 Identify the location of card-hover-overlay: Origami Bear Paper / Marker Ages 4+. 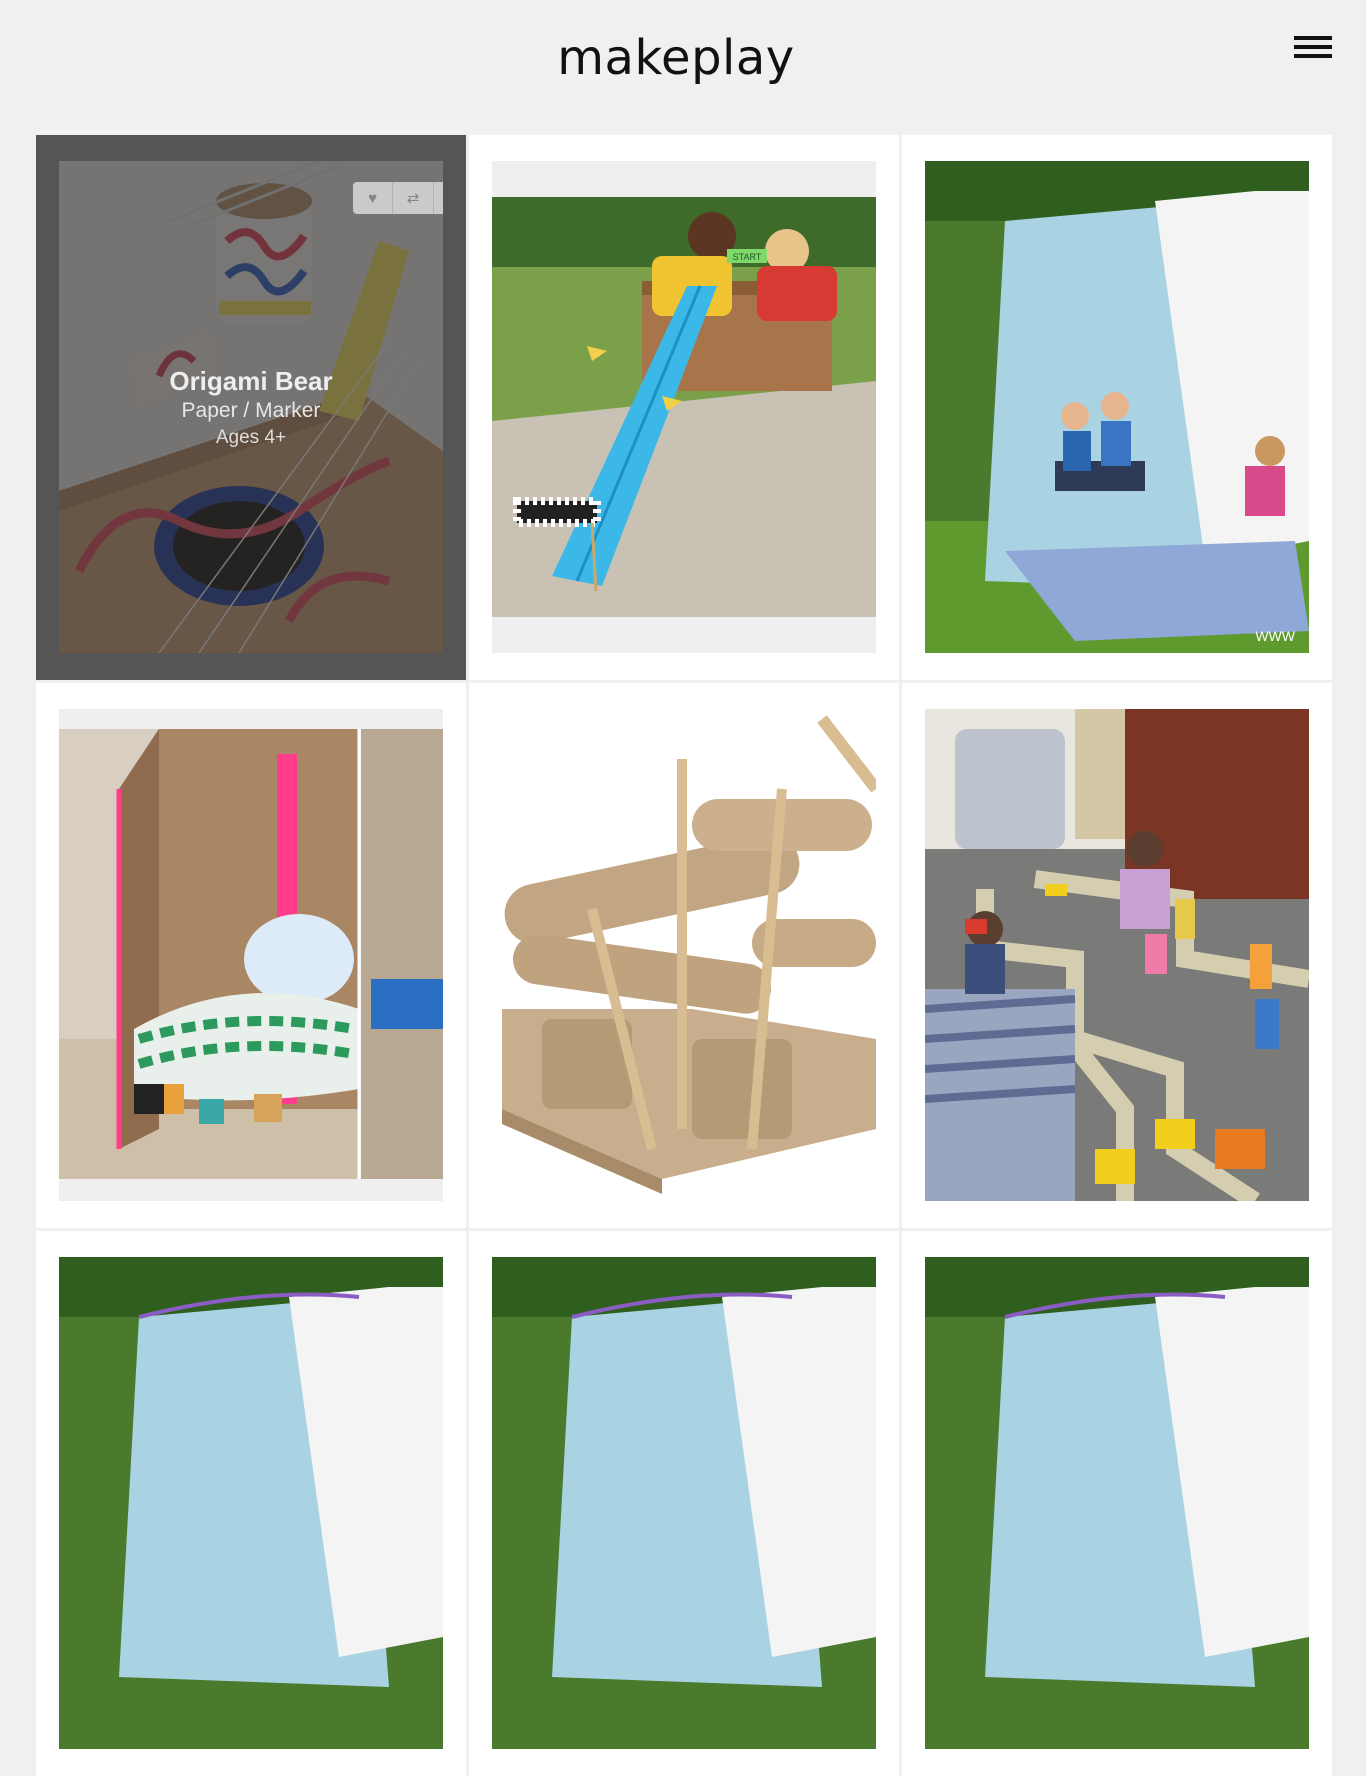
(251, 407).